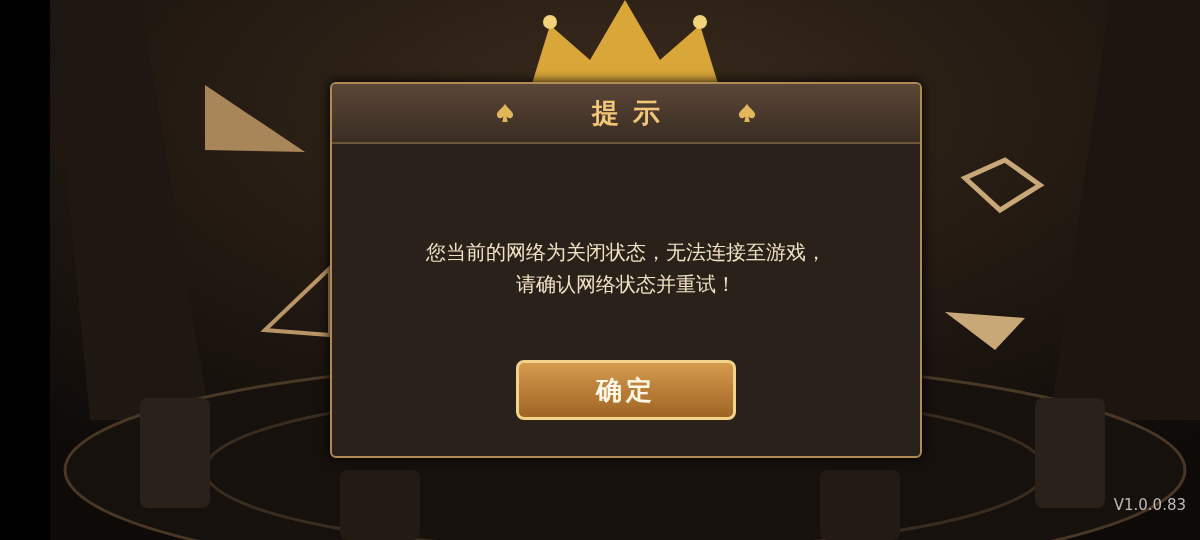 This screenshot has height=540, width=1200. Describe the element at coordinates (626, 390) in the screenshot. I see `confirm-button: 确定` at that location.